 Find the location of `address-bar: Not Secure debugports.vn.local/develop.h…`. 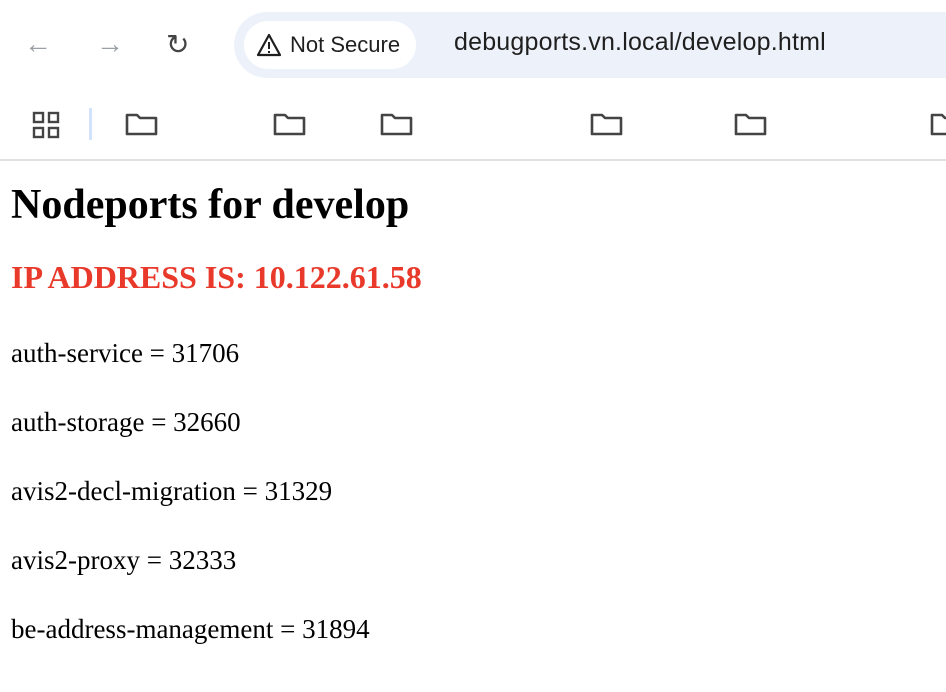

address-bar: Not Secure debugports.vn.local/develop.h… is located at coordinates (590, 45).